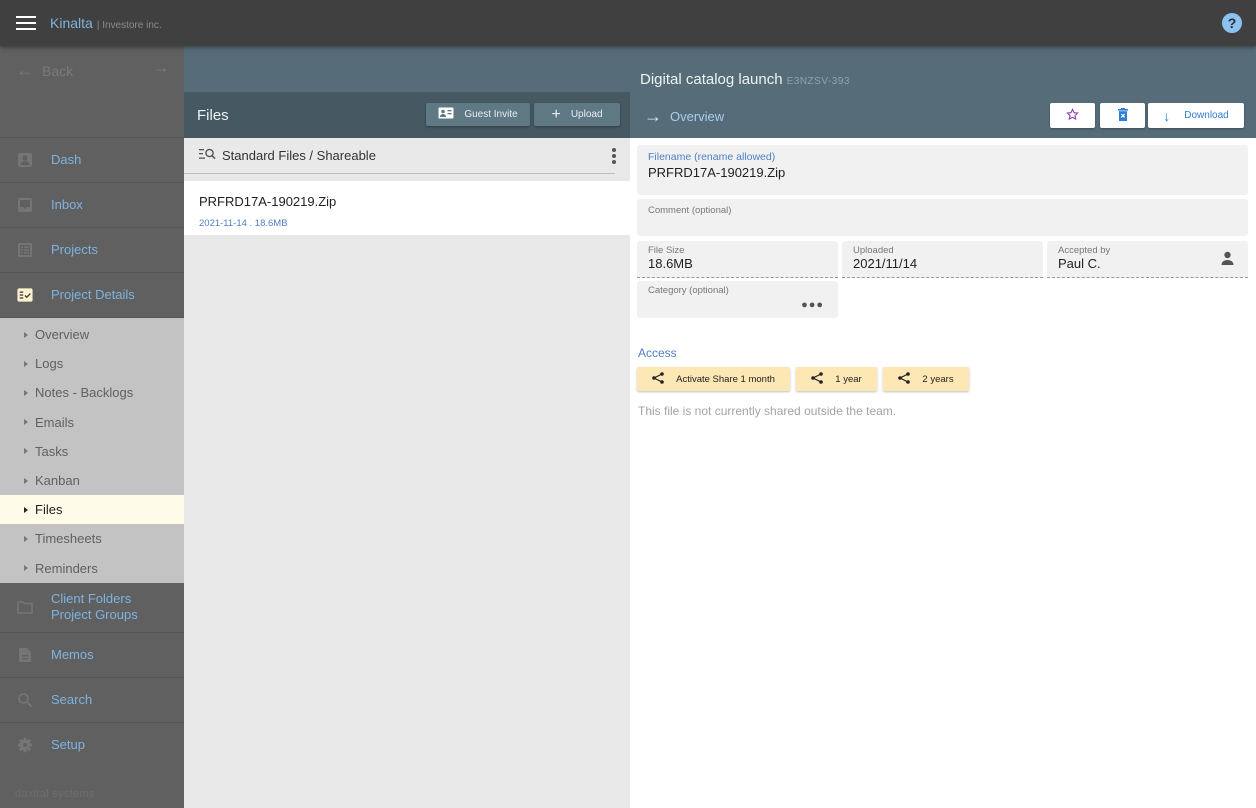 This screenshot has width=1256, height=808. Describe the element at coordinates (400, 156) in the screenshot. I see `file-filter-bar: Standard Files / Shareable` at that location.